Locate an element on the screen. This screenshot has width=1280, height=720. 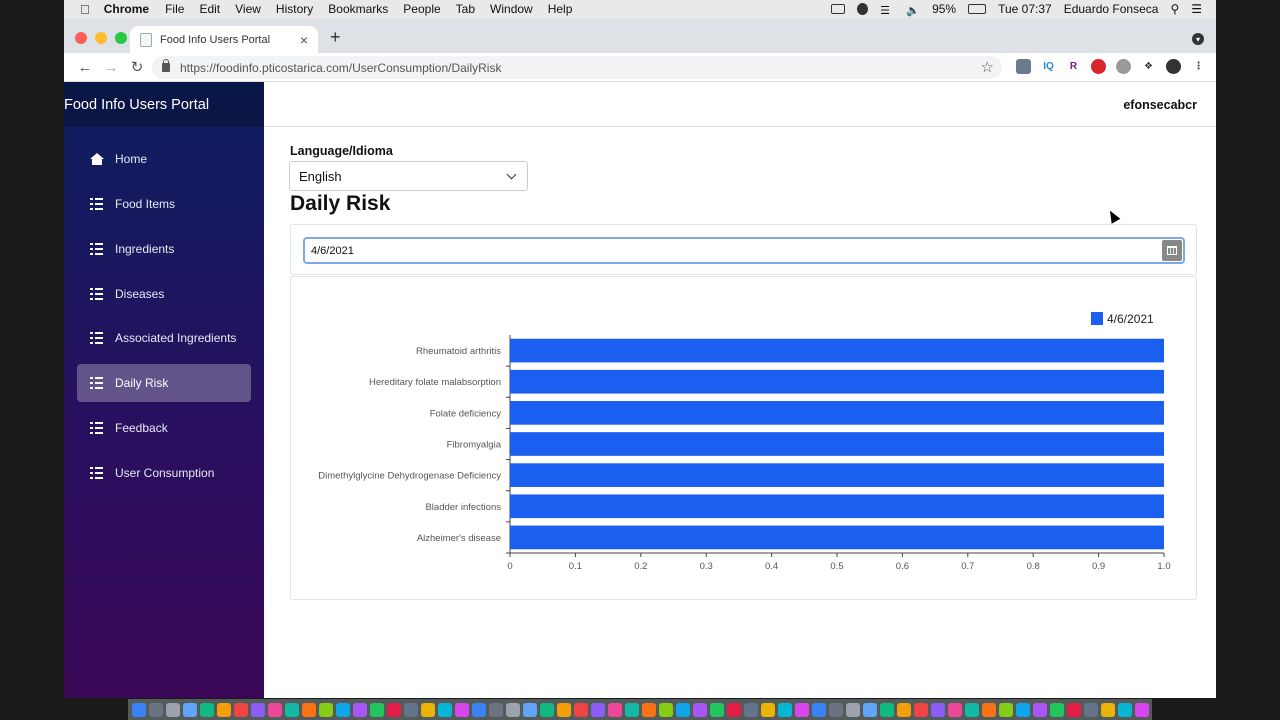
chrome-menu-icon: ⋮ is located at coordinates (1198, 66).